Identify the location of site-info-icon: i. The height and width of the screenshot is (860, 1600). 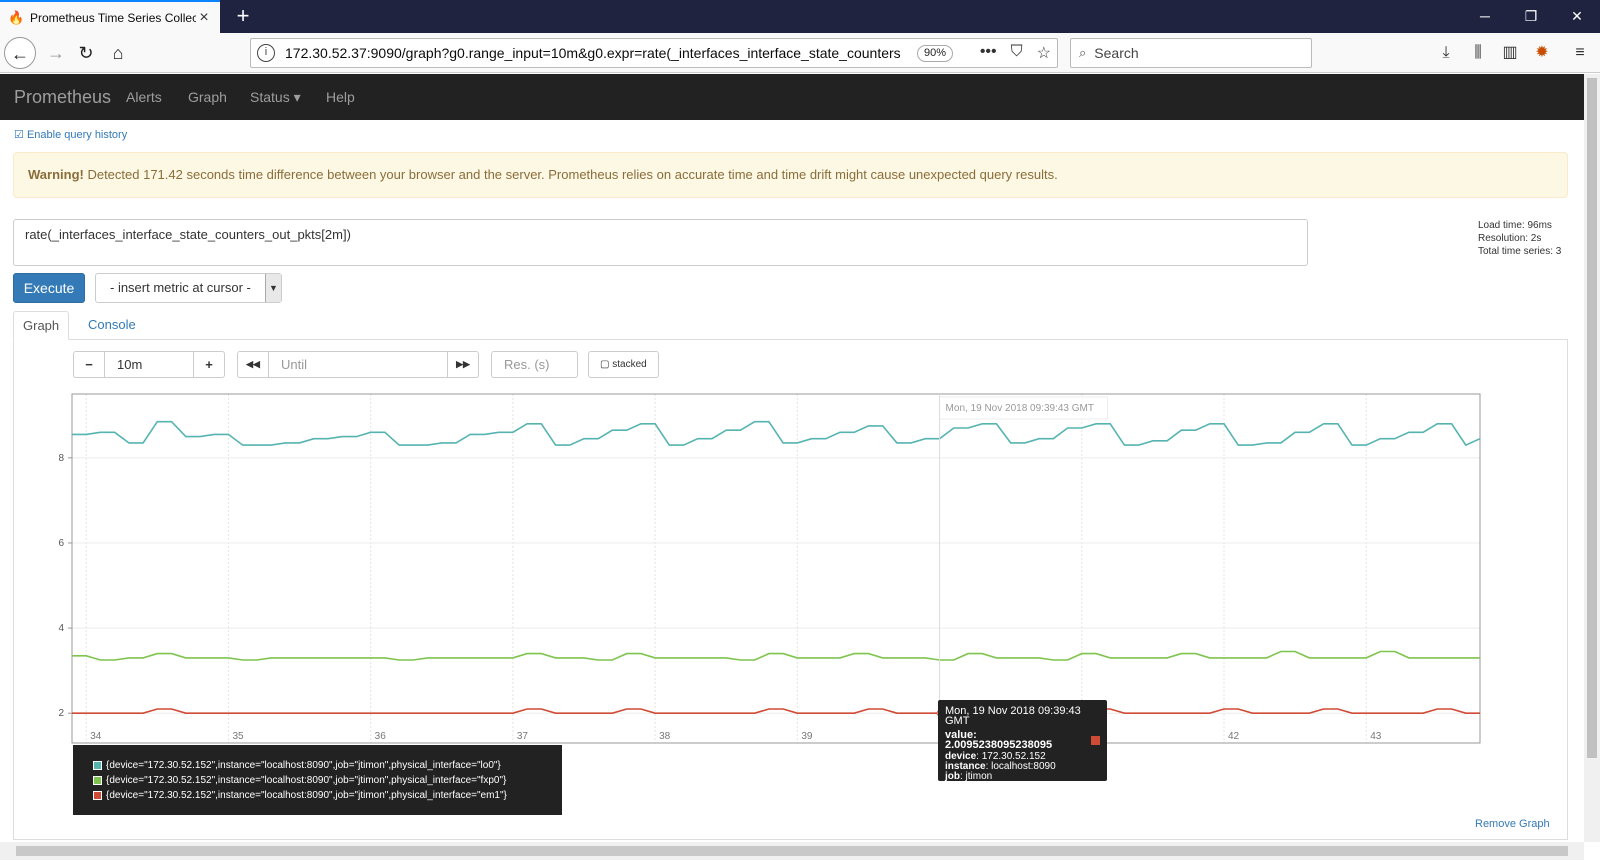
(266, 53).